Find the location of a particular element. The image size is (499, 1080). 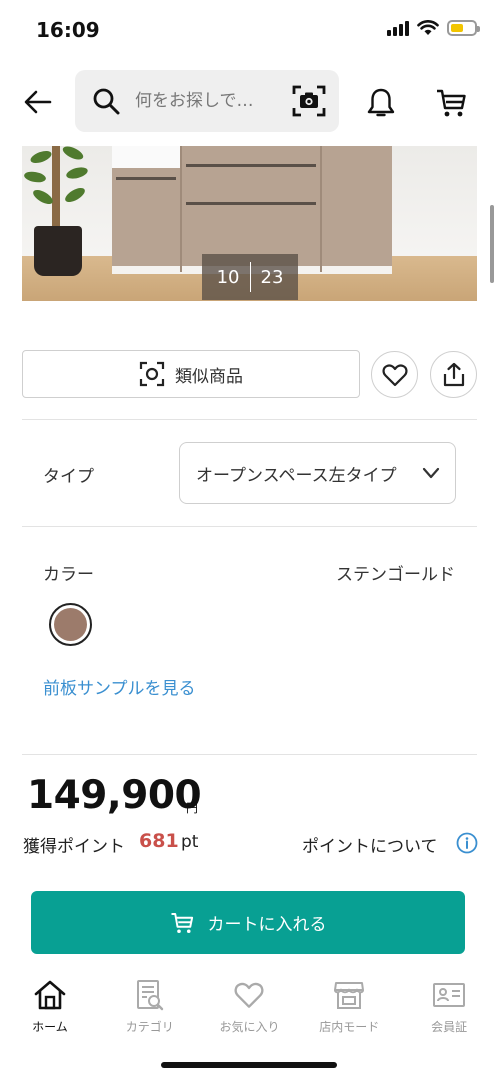

points-value: 681 is located at coordinates (159, 841).